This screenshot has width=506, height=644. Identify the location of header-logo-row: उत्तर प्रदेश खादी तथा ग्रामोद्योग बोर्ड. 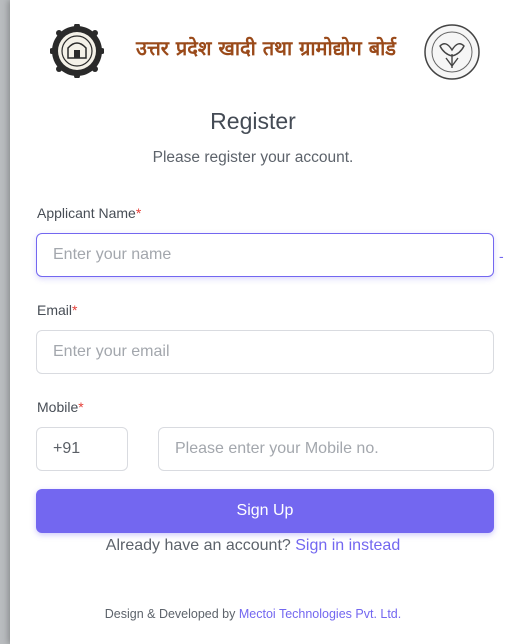
(258, 51).